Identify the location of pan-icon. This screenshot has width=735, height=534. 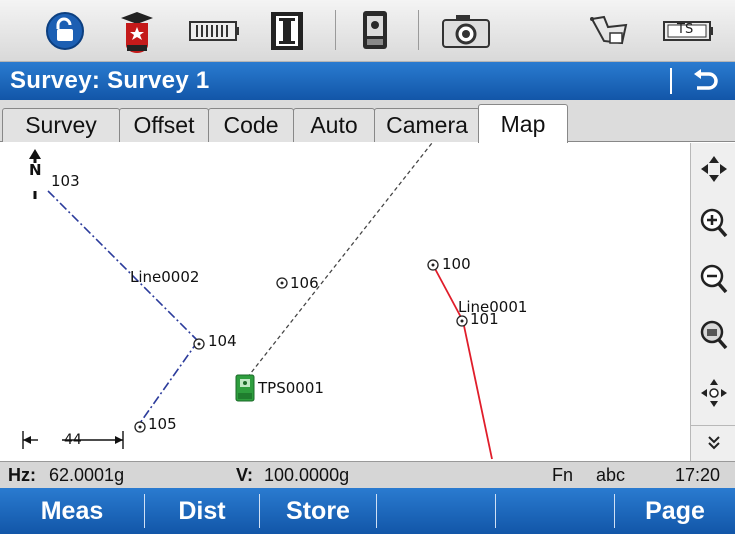
(713, 169).